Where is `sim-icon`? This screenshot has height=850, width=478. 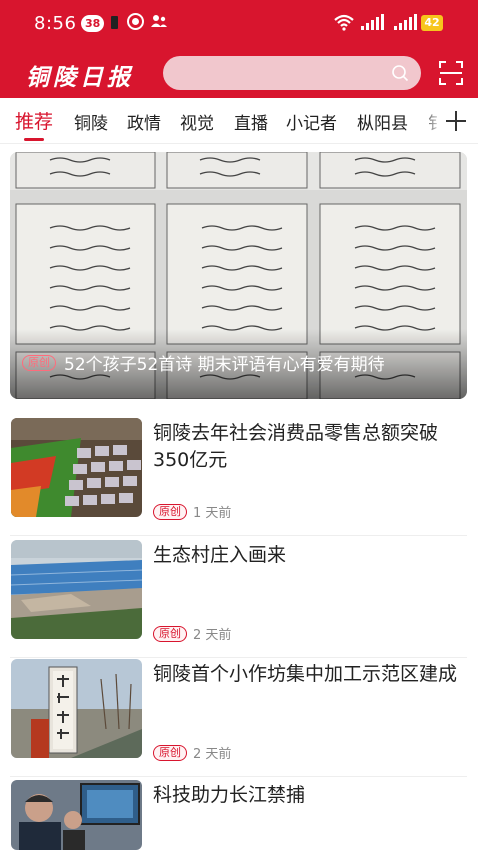
sim-icon is located at coordinates (114, 22).